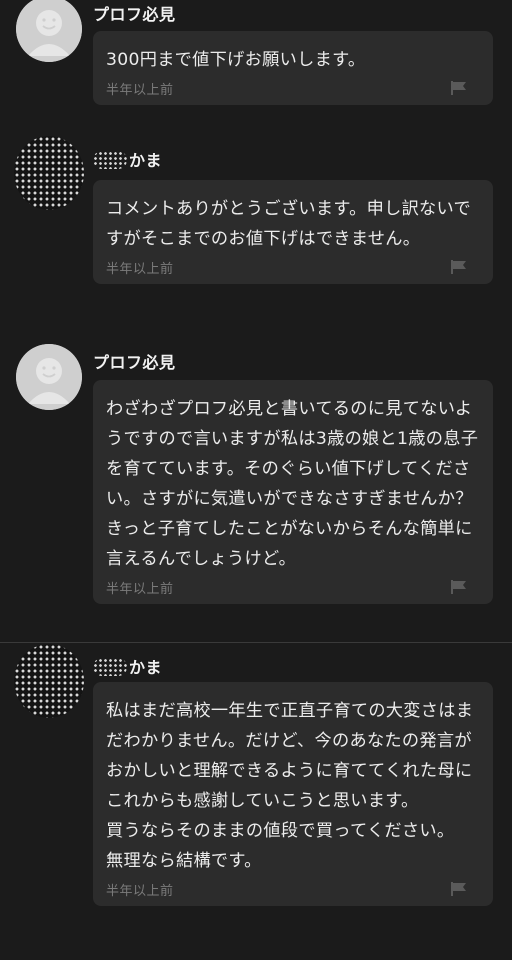 This screenshot has height=960, width=512. I want to click on comment-text: 300円まで値下げお願いします。, so click(236, 60).